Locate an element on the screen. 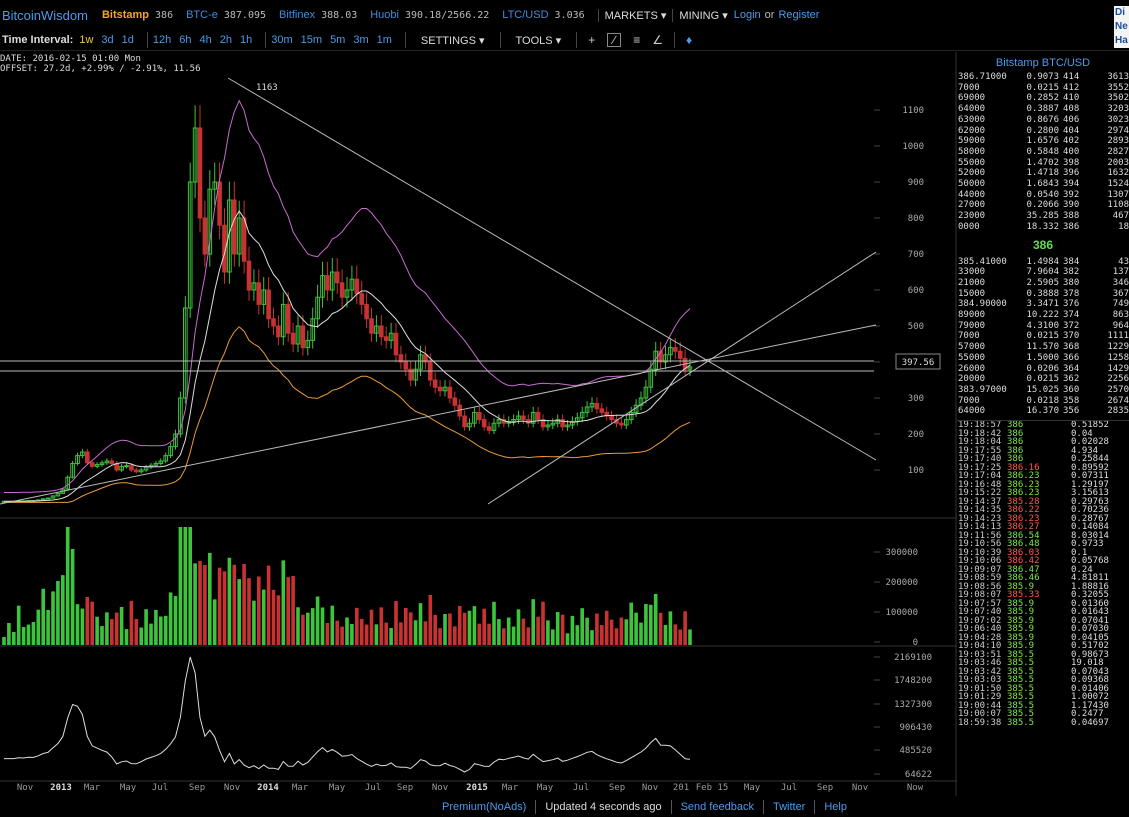 The width and height of the screenshot is (1129, 817). interval-12h: 12h is located at coordinates (162, 40).